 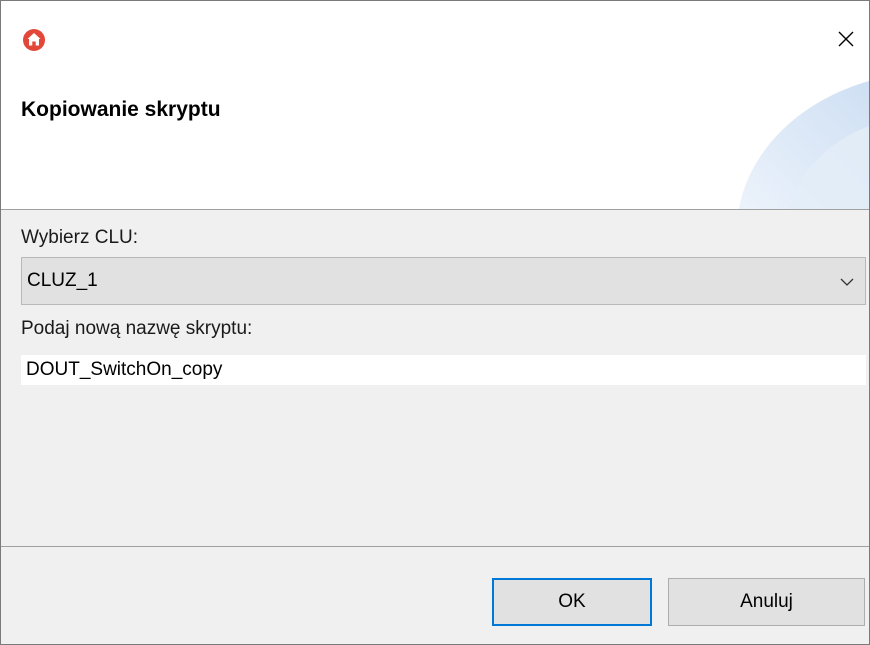 What do you see at coordinates (121, 109) in the screenshot?
I see `dialog-title: Kopiowanie skryptu` at bounding box center [121, 109].